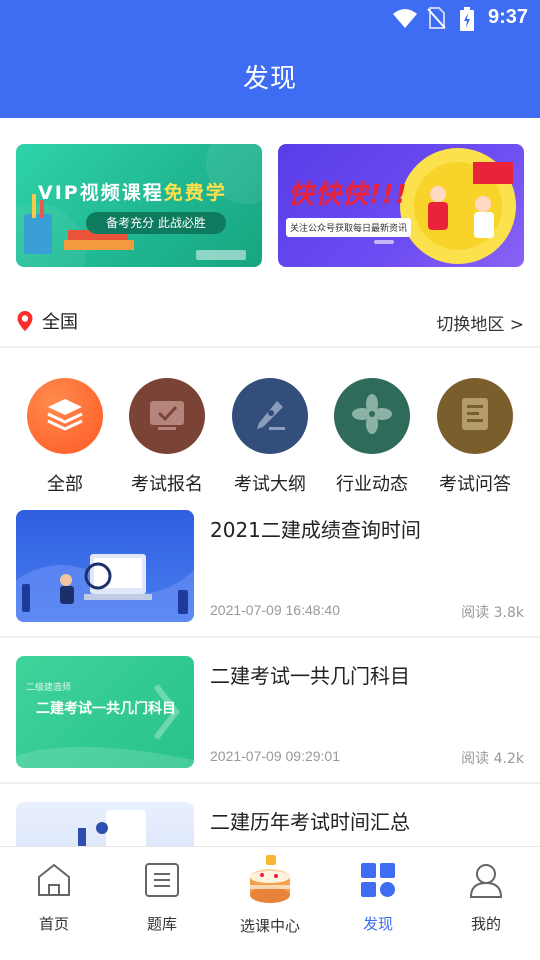 This screenshot has height=960, width=540. What do you see at coordinates (492, 759) in the screenshot?
I see `article-read-count: 阅读 4.2k` at bounding box center [492, 759].